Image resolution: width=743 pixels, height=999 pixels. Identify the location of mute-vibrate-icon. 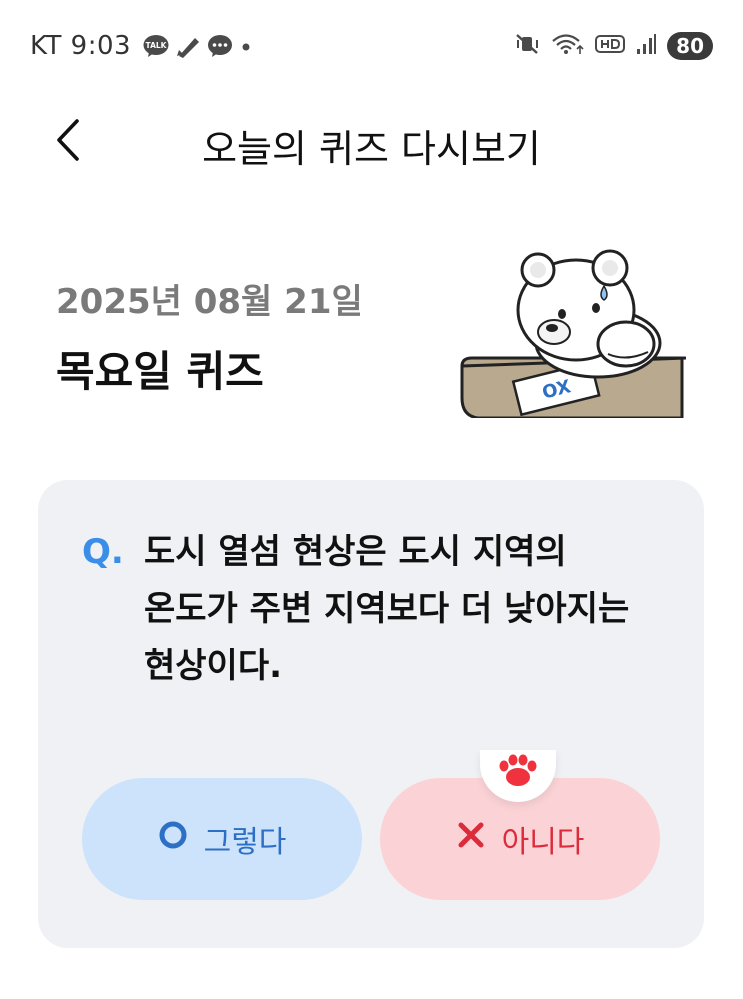
(528, 46).